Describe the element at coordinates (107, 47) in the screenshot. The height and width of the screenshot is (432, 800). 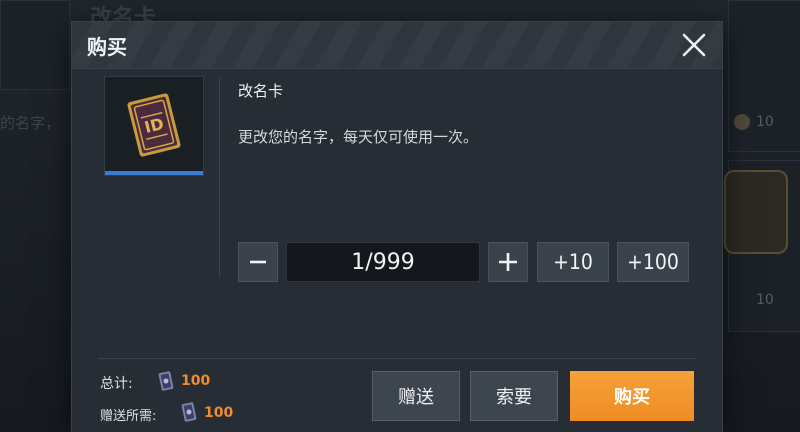
I see `dialog-title: 购买` at that location.